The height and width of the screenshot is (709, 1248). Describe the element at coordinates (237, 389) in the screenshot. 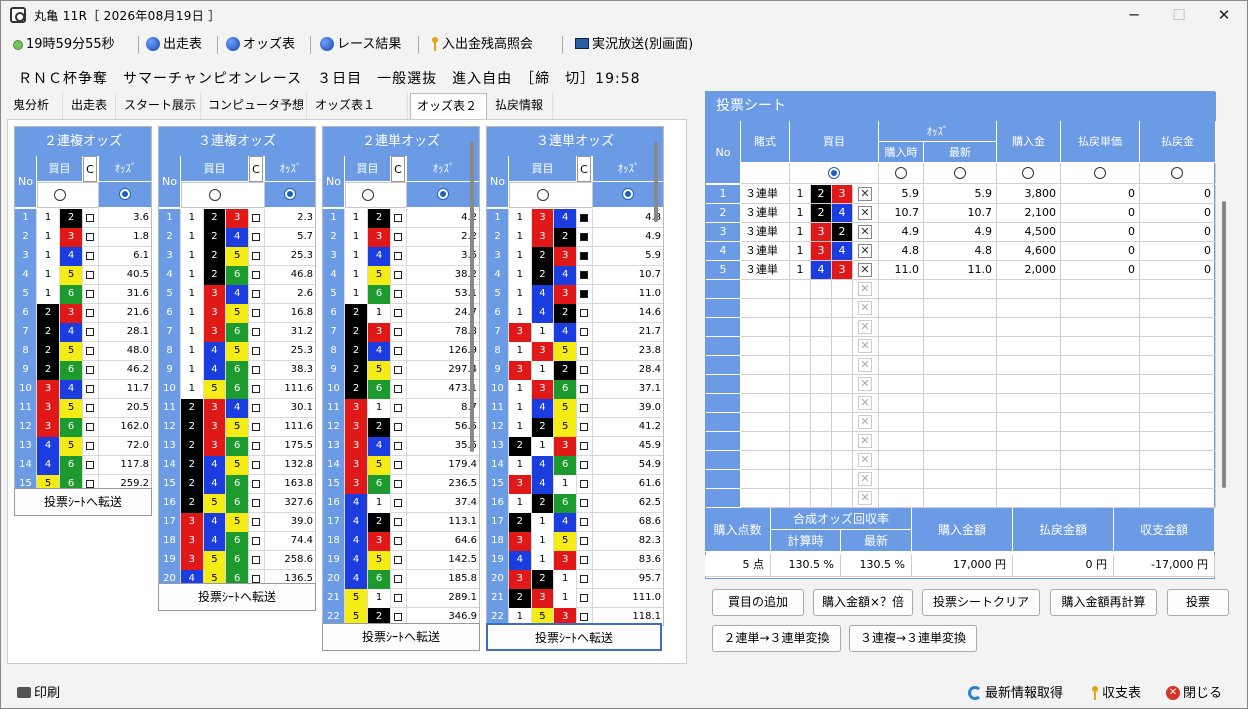

I see `odds-row: 10 1 5 6 111.6` at that location.